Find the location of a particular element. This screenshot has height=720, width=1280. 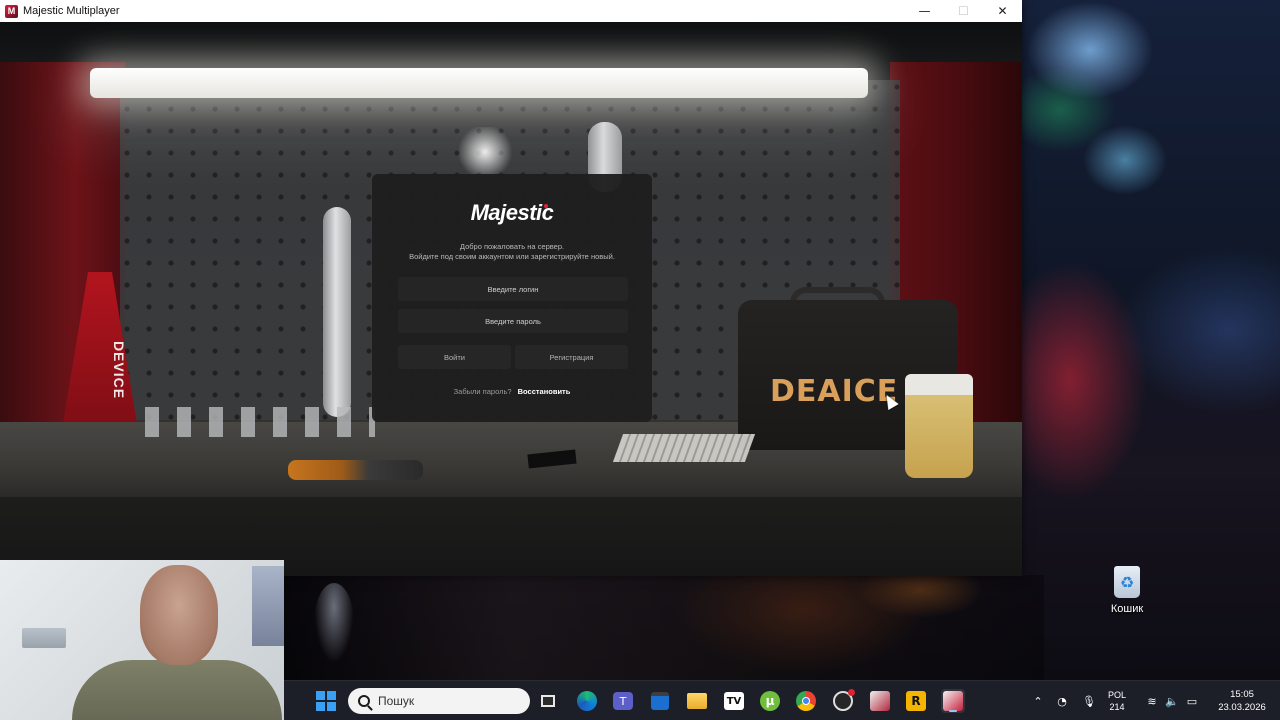

edge-icon is located at coordinates (587, 701).